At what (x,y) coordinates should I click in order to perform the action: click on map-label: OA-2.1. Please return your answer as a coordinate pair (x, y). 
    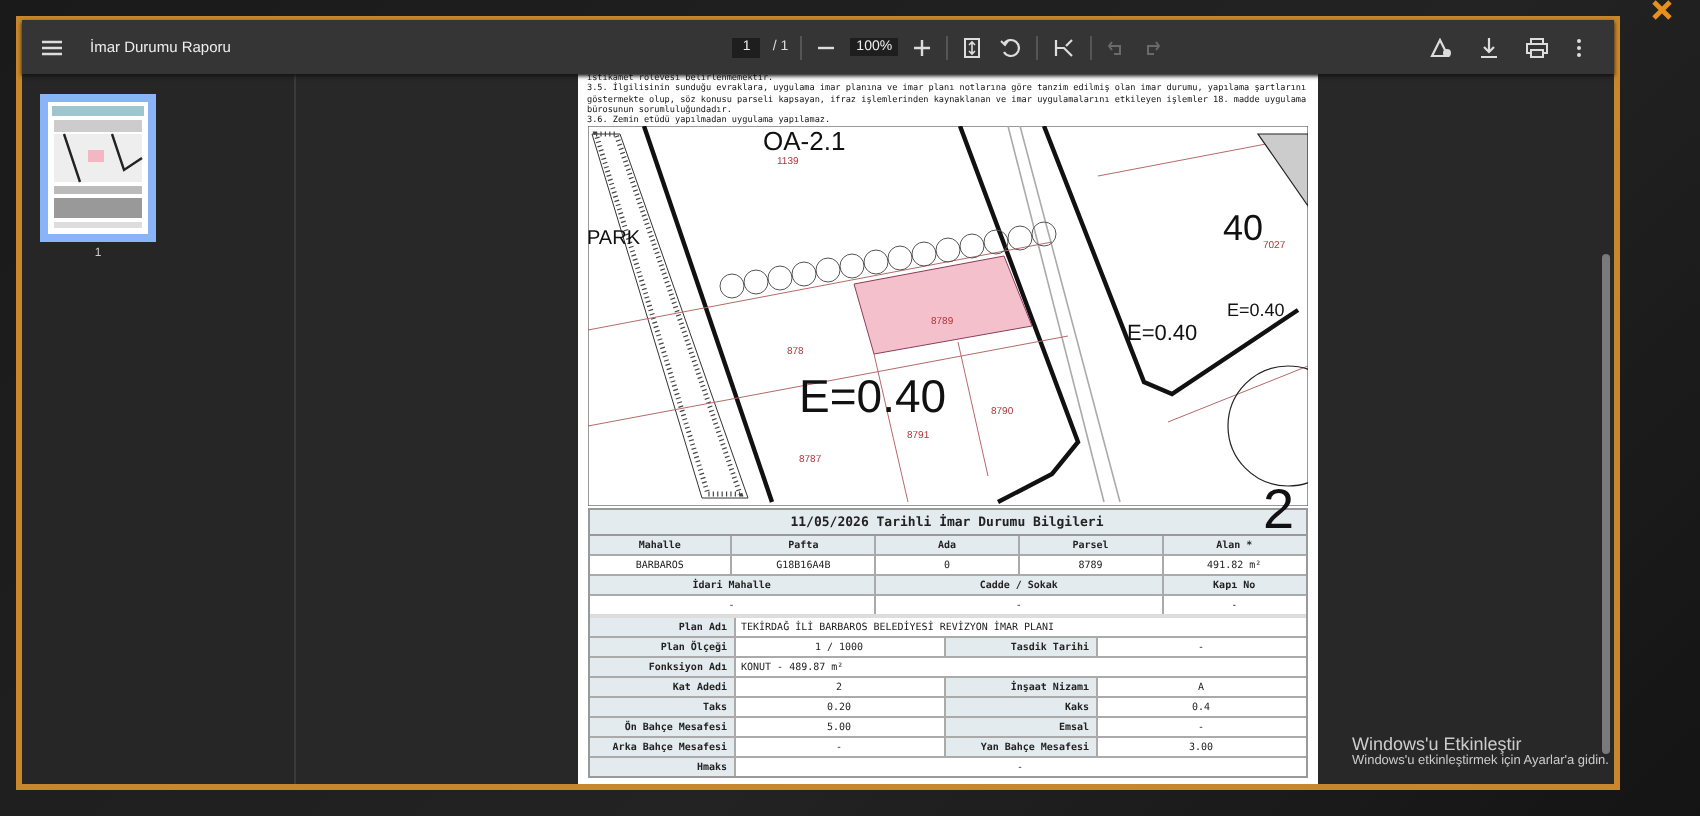
    Looking at the image, I should click on (804, 141).